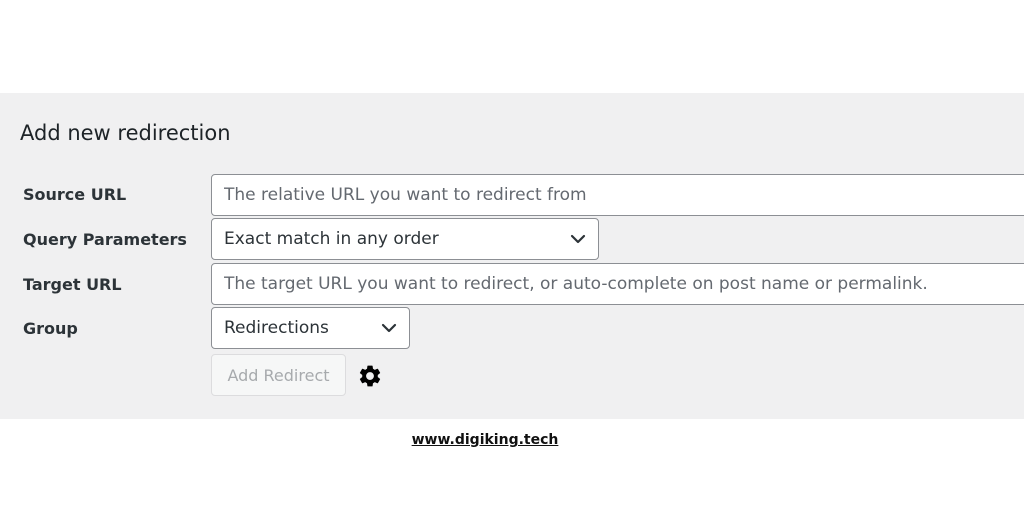 The height and width of the screenshot is (512, 1024). What do you see at coordinates (278, 375) in the screenshot?
I see `add-redirect-button: Add Redirect` at bounding box center [278, 375].